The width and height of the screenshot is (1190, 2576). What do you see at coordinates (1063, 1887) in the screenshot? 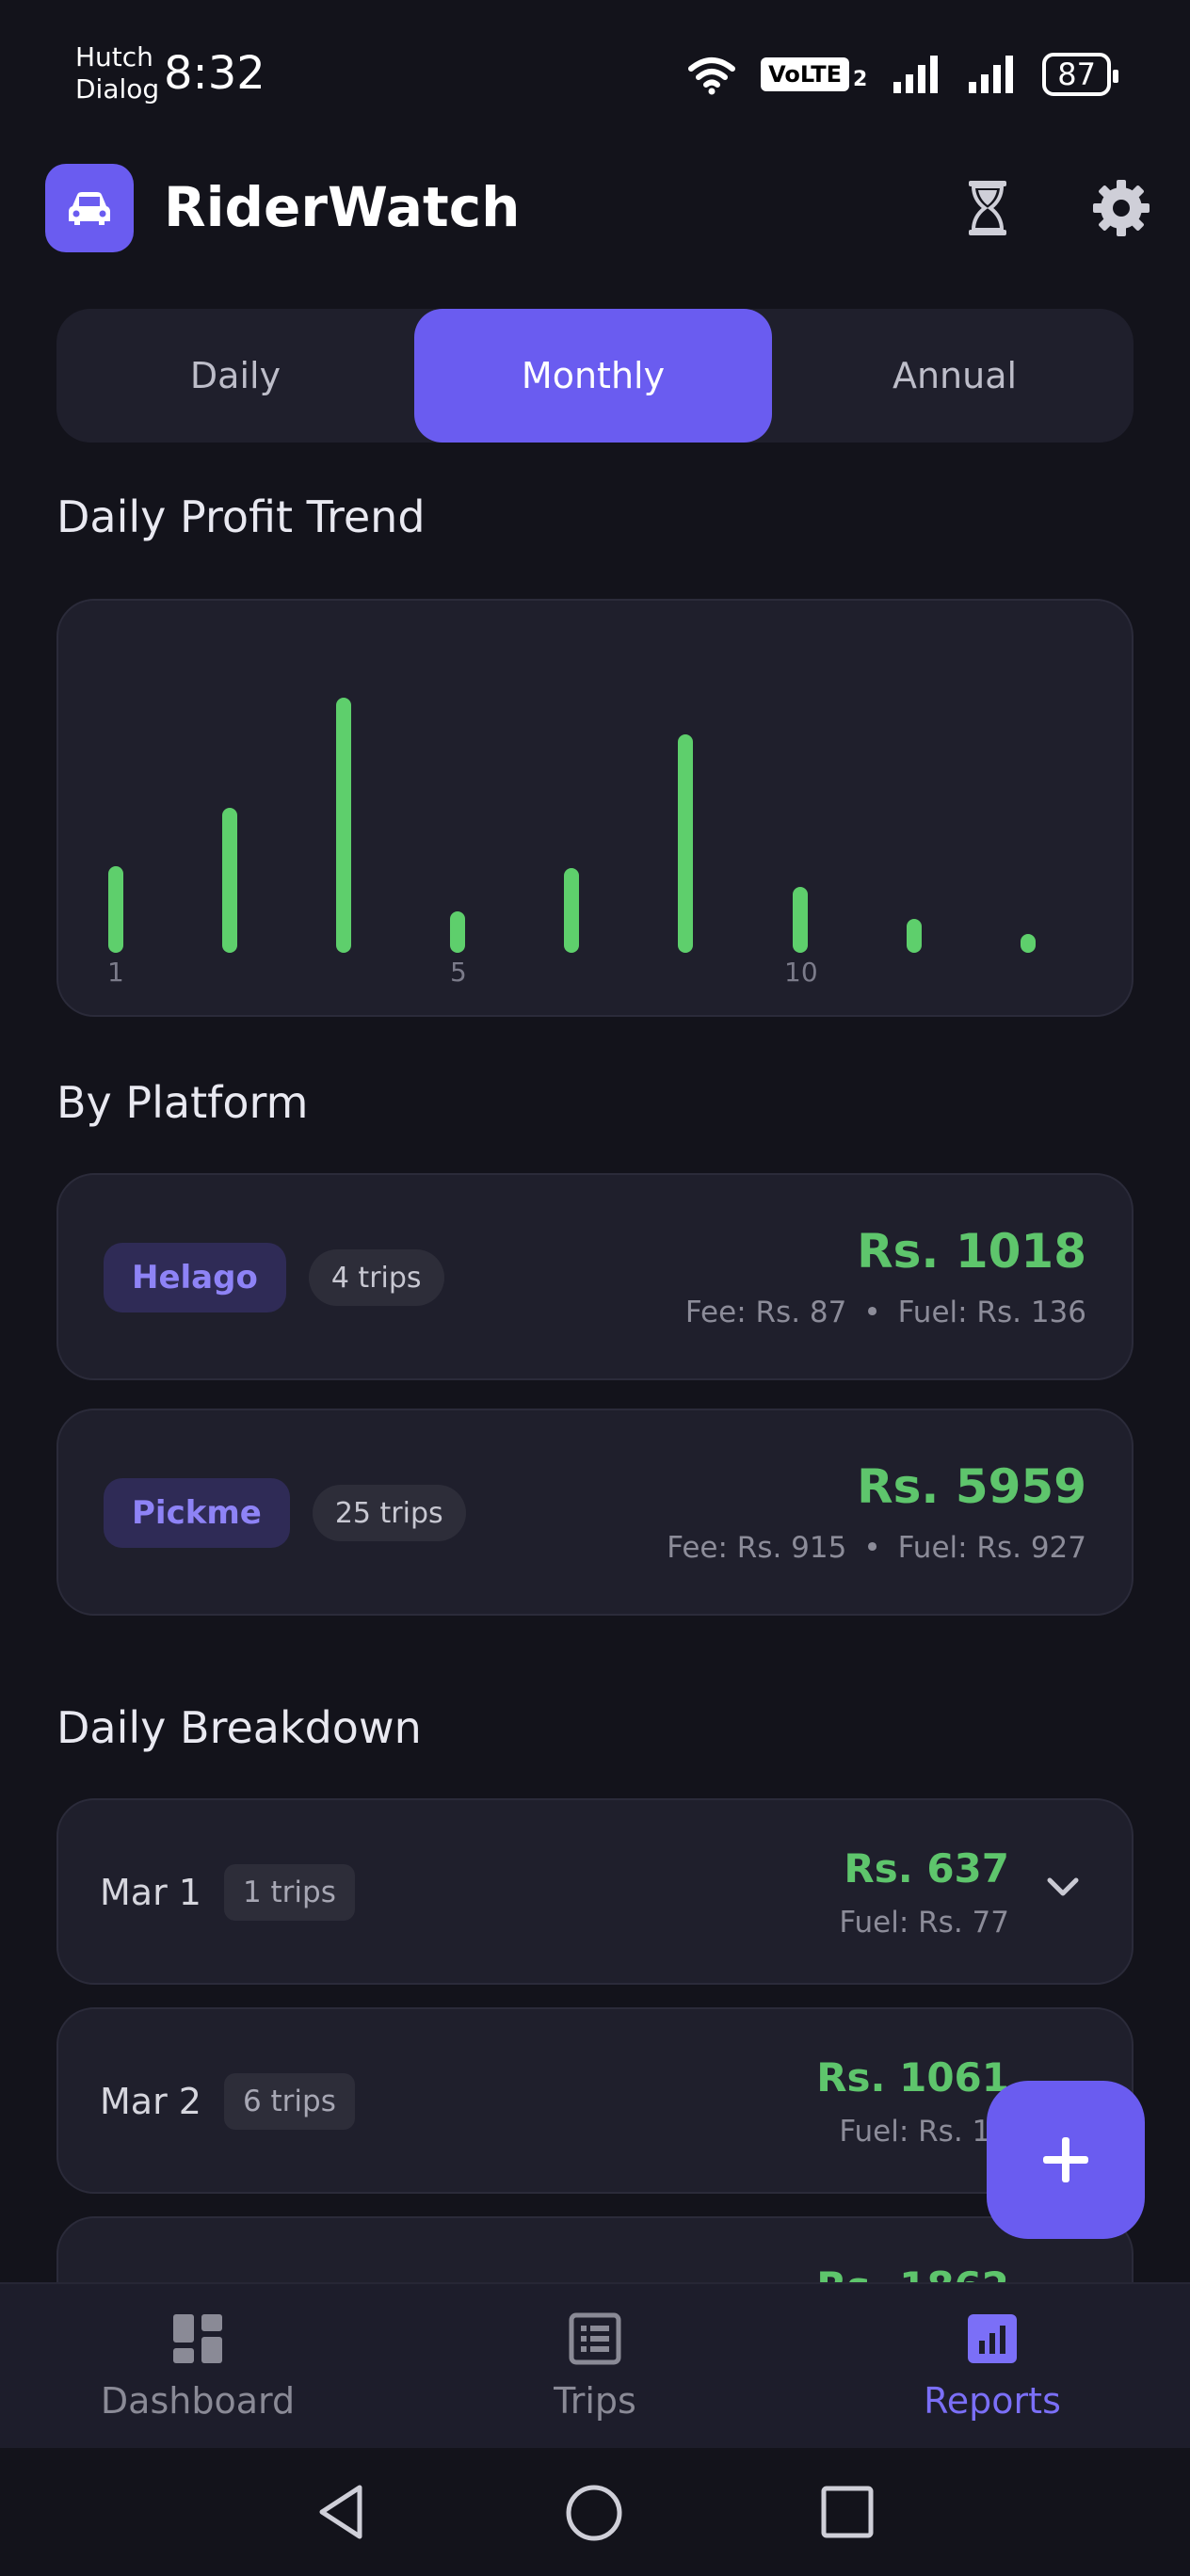
I see `chevron-down-icon` at bounding box center [1063, 1887].